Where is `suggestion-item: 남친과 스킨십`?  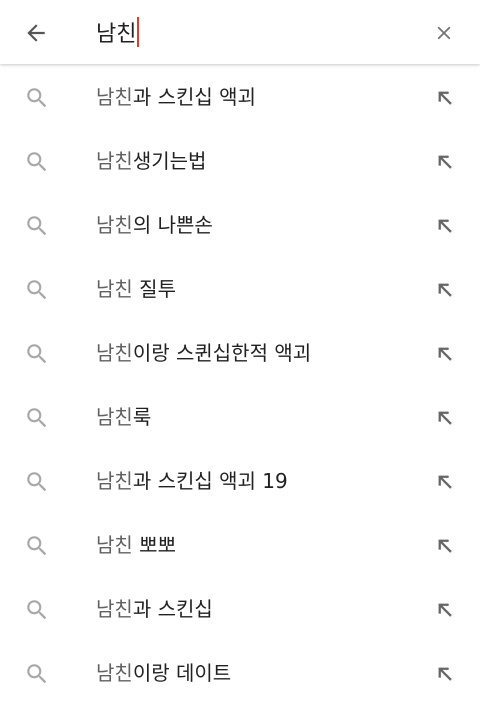
suggestion-item: 남친과 스킨십 is located at coordinates (240, 609).